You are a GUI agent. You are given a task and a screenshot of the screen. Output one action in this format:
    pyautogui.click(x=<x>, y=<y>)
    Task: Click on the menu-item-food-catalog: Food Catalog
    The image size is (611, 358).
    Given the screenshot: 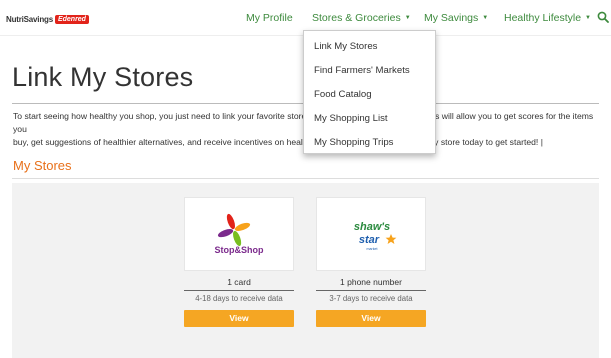 What is the action you would take?
    pyautogui.click(x=343, y=94)
    